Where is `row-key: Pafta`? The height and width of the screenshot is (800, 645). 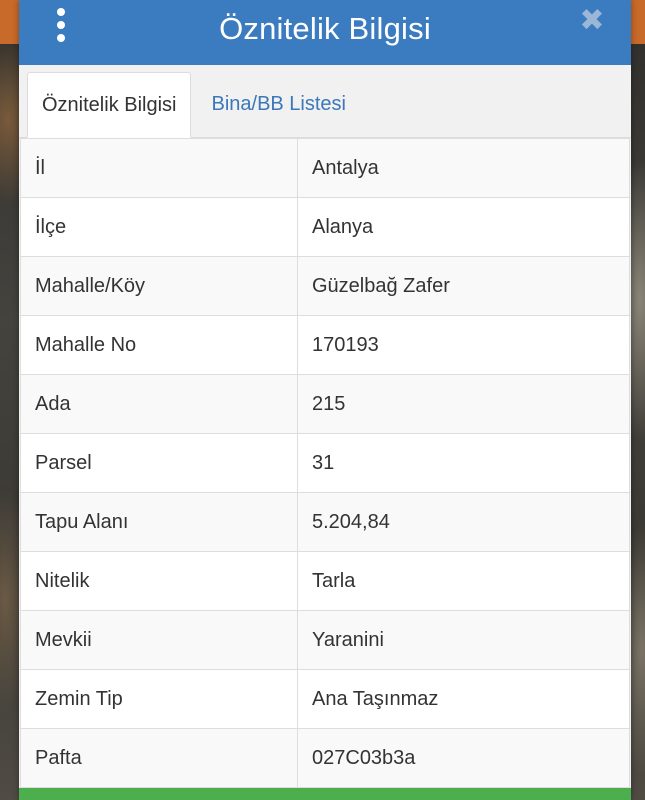
row-key: Pafta is located at coordinates (159, 758).